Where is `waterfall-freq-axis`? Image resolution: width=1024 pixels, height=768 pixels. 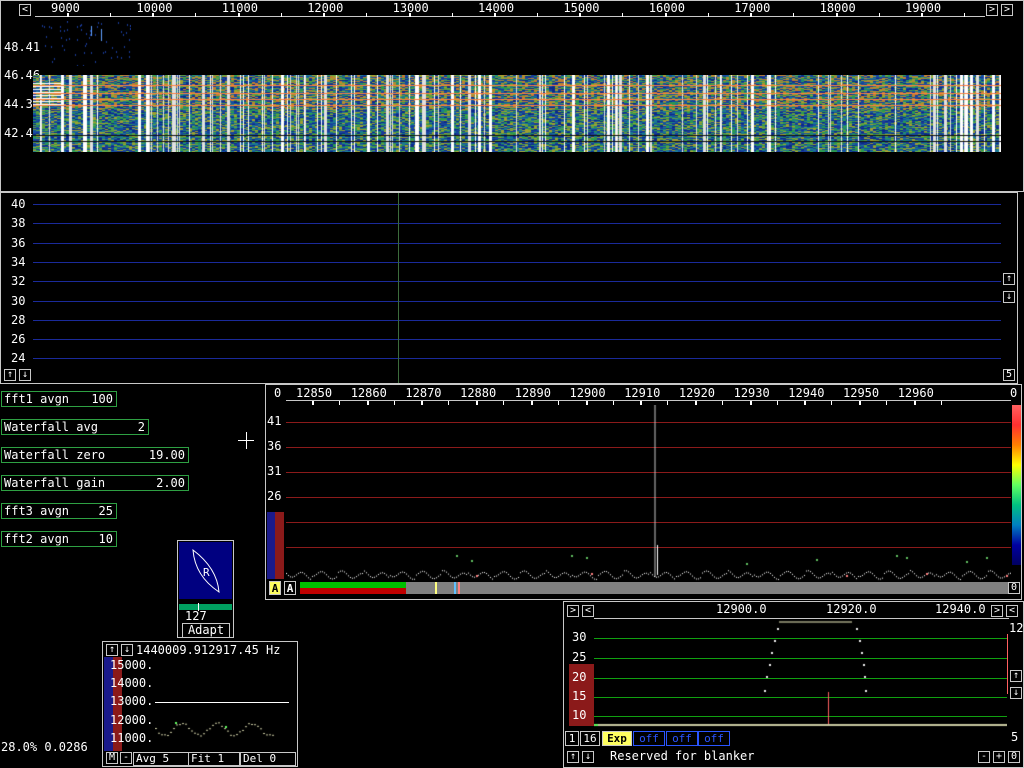
waterfall-freq-axis is located at coordinates (510, 16).